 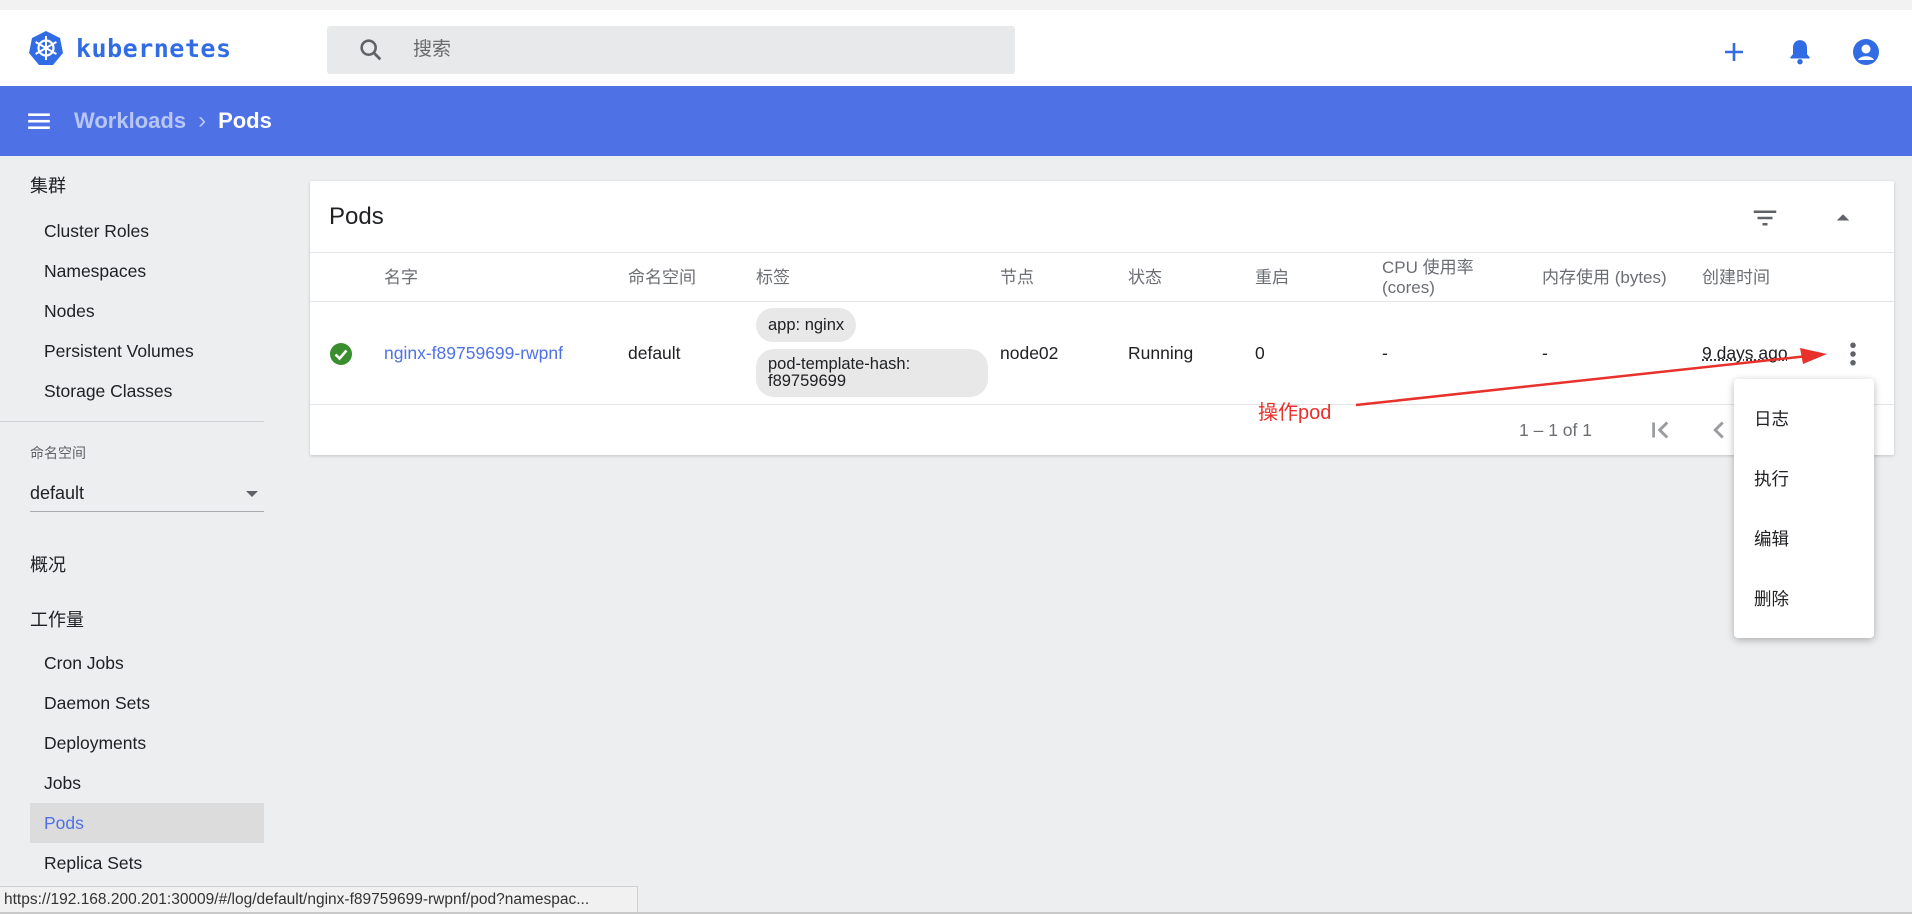 I want to click on dropdown-arrow-icon, so click(x=252, y=493).